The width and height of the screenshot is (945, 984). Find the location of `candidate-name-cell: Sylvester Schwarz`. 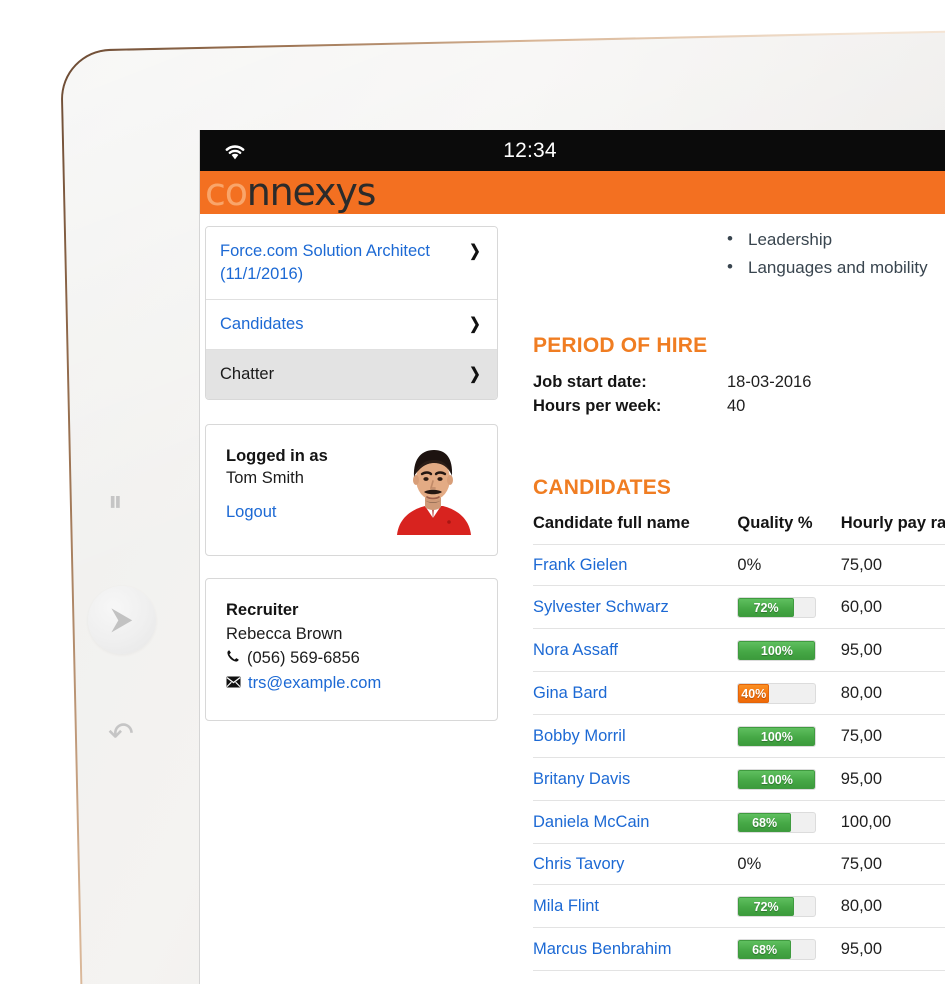

candidate-name-cell: Sylvester Schwarz is located at coordinates (635, 607).